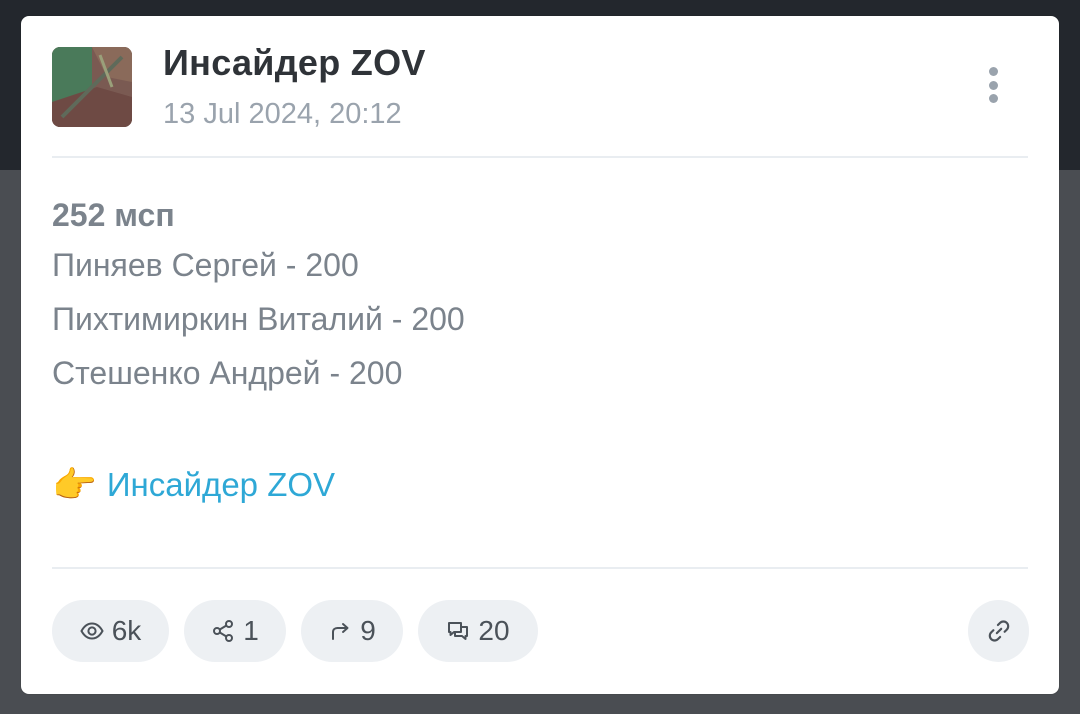  I want to click on pointing-hand-icon: 👉, so click(74, 484).